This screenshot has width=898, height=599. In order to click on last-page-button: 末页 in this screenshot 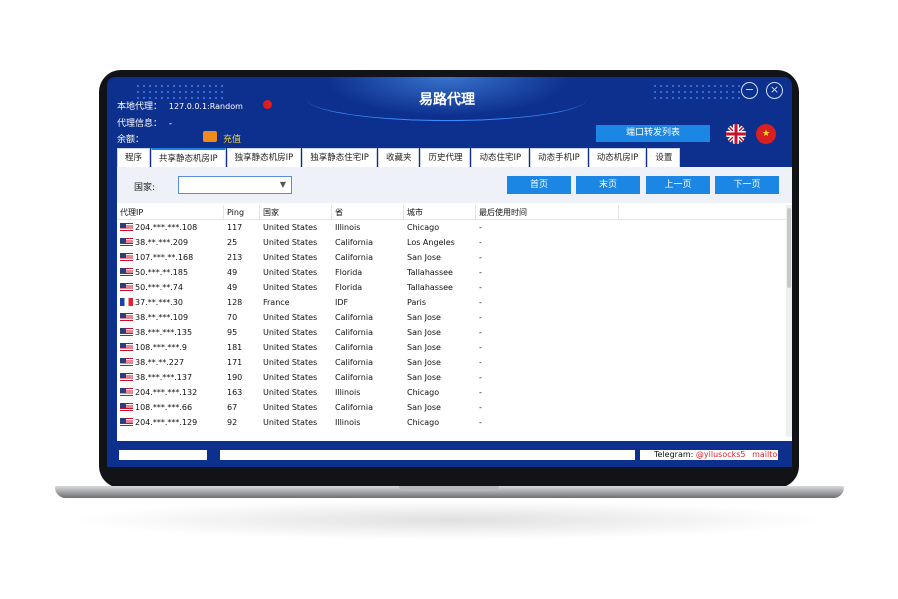, I will do `click(608, 185)`.